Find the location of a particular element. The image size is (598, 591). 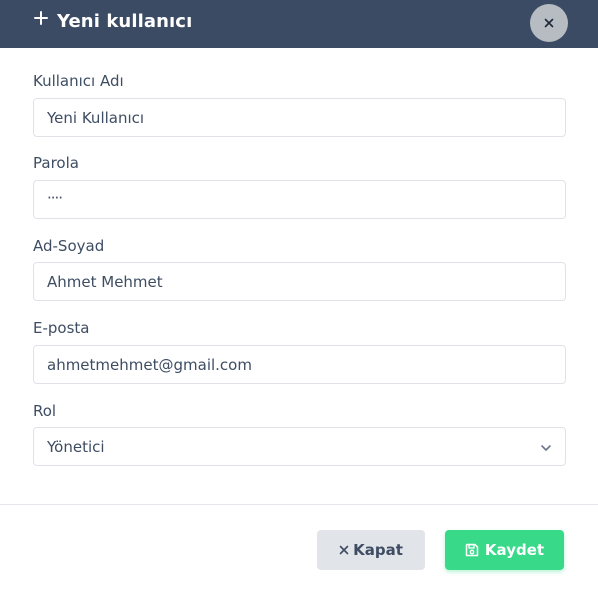

save-button-label: Kaydet is located at coordinates (514, 550).